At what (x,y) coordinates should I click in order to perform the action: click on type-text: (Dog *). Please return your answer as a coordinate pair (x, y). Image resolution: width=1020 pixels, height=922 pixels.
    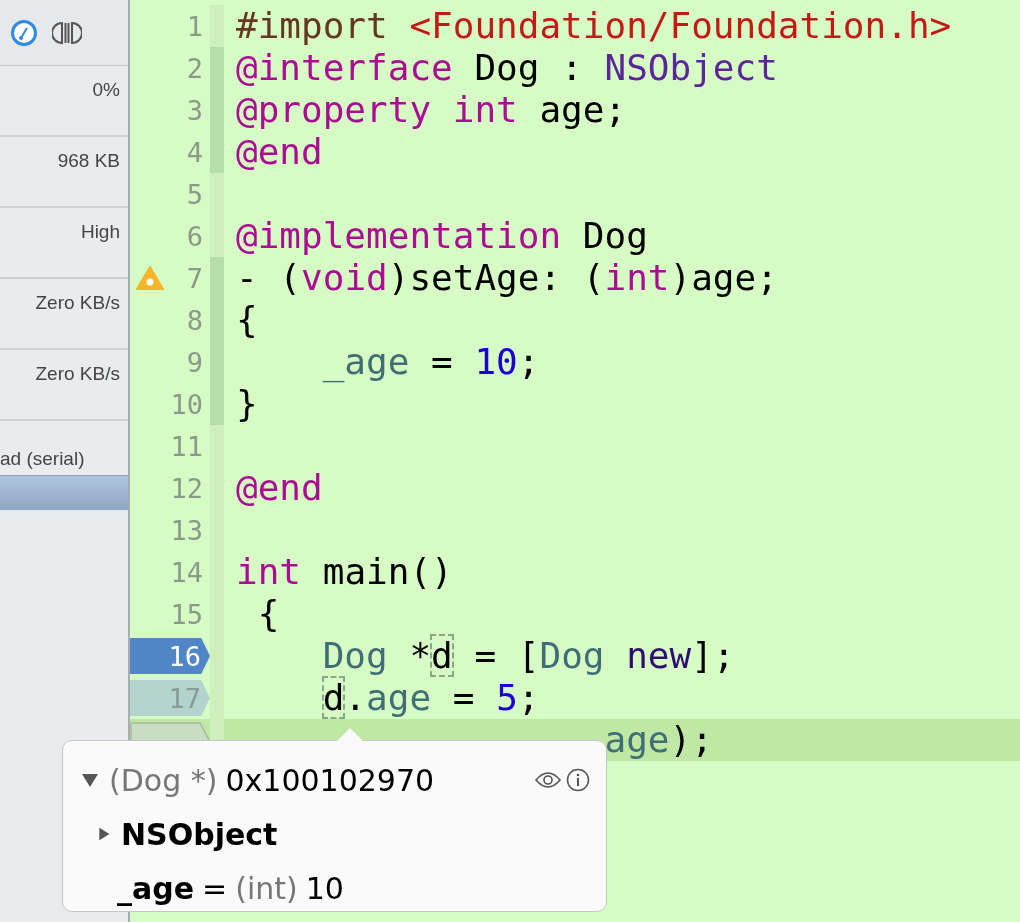
    Looking at the image, I should click on (163, 780).